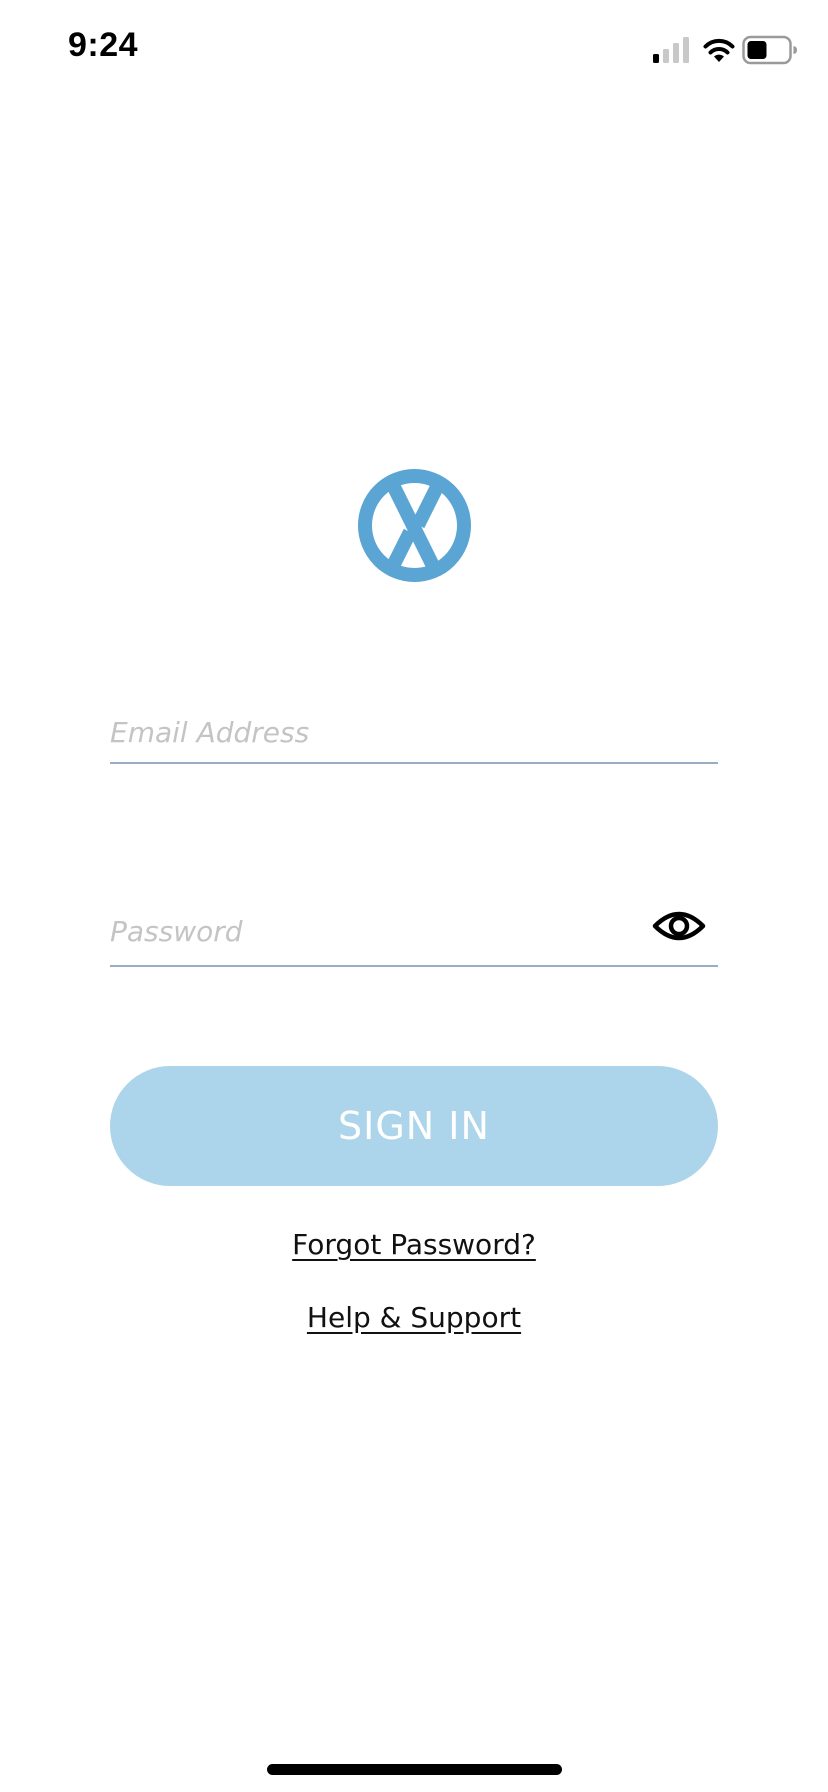 This screenshot has width=828, height=1792. Describe the element at coordinates (414, 50) in the screenshot. I see `status-bar: 9:24` at that location.